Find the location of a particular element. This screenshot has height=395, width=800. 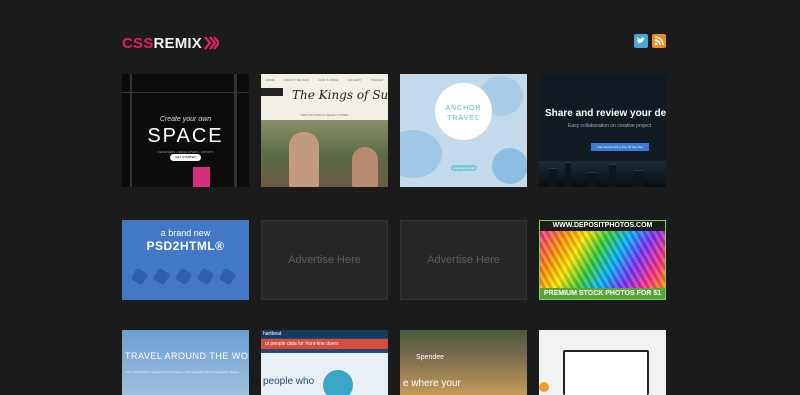

wordpress-icon is located at coordinates (183, 276).